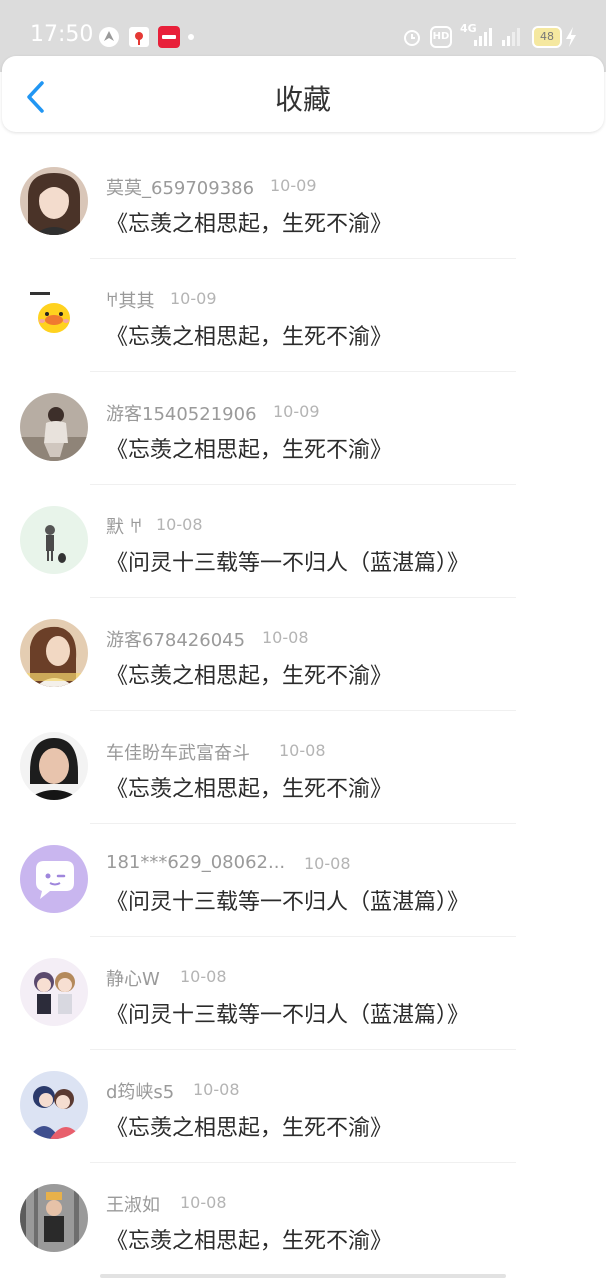  What do you see at coordinates (303, 428) in the screenshot?
I see `list-item: 游客1540521906 10-09 《忘羡之相思起，生死不渝》` at bounding box center [303, 428].